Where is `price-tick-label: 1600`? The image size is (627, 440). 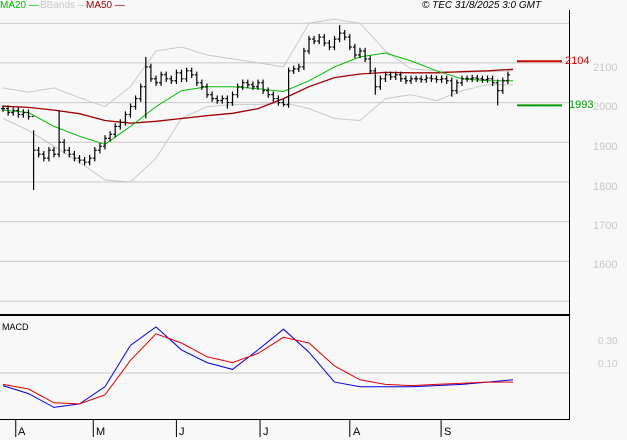
price-tick-label: 1600 is located at coordinates (605, 265).